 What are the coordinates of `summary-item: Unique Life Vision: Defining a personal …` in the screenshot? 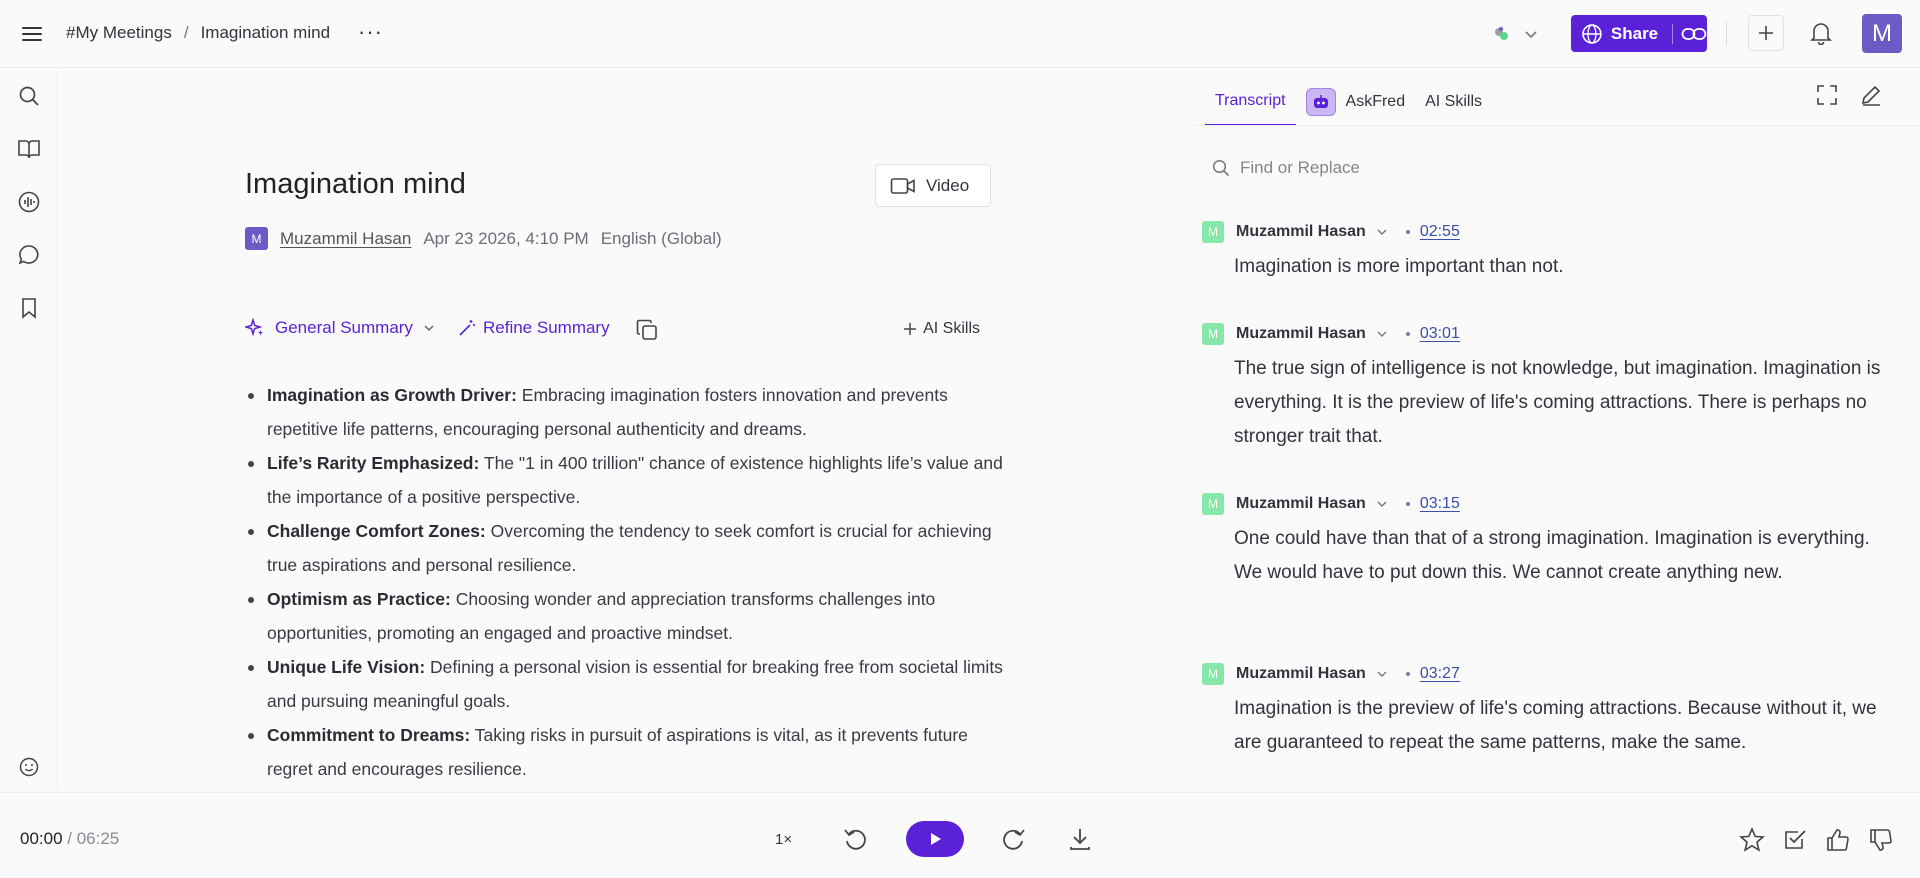 It's located at (625, 684).